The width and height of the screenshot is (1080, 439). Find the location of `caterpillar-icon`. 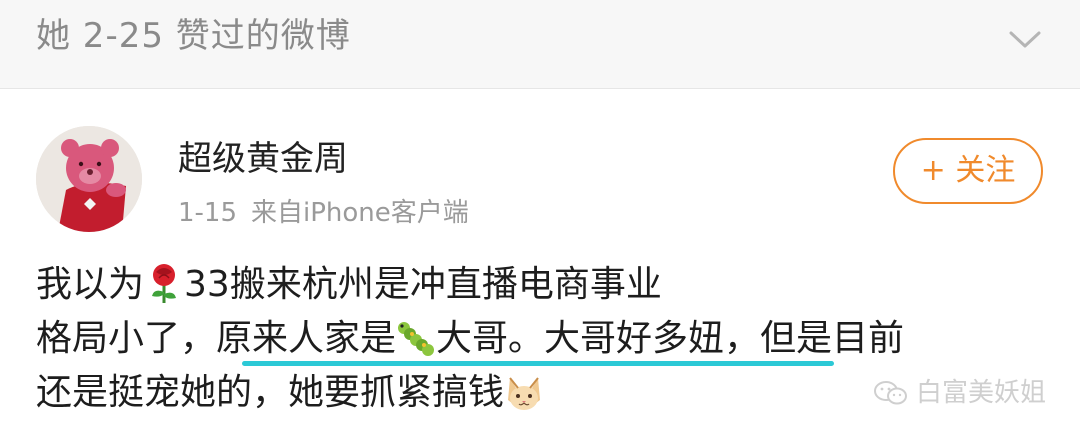

caterpillar-icon is located at coordinates (416, 339).